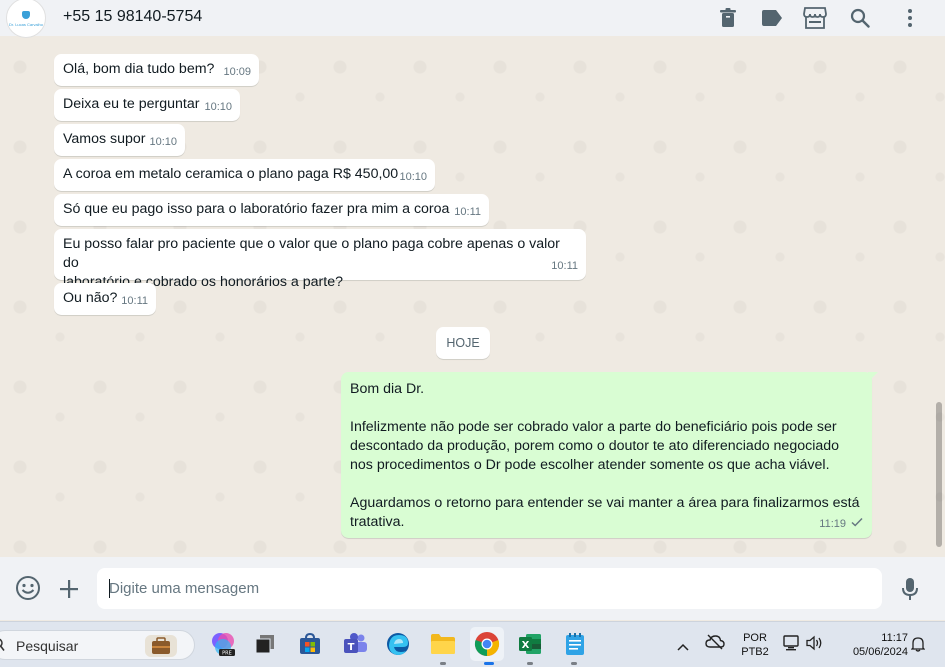 Image resolution: width=945 pixels, height=667 pixels. What do you see at coordinates (223, 644) in the screenshot?
I see `copilot-icon: PRE` at bounding box center [223, 644].